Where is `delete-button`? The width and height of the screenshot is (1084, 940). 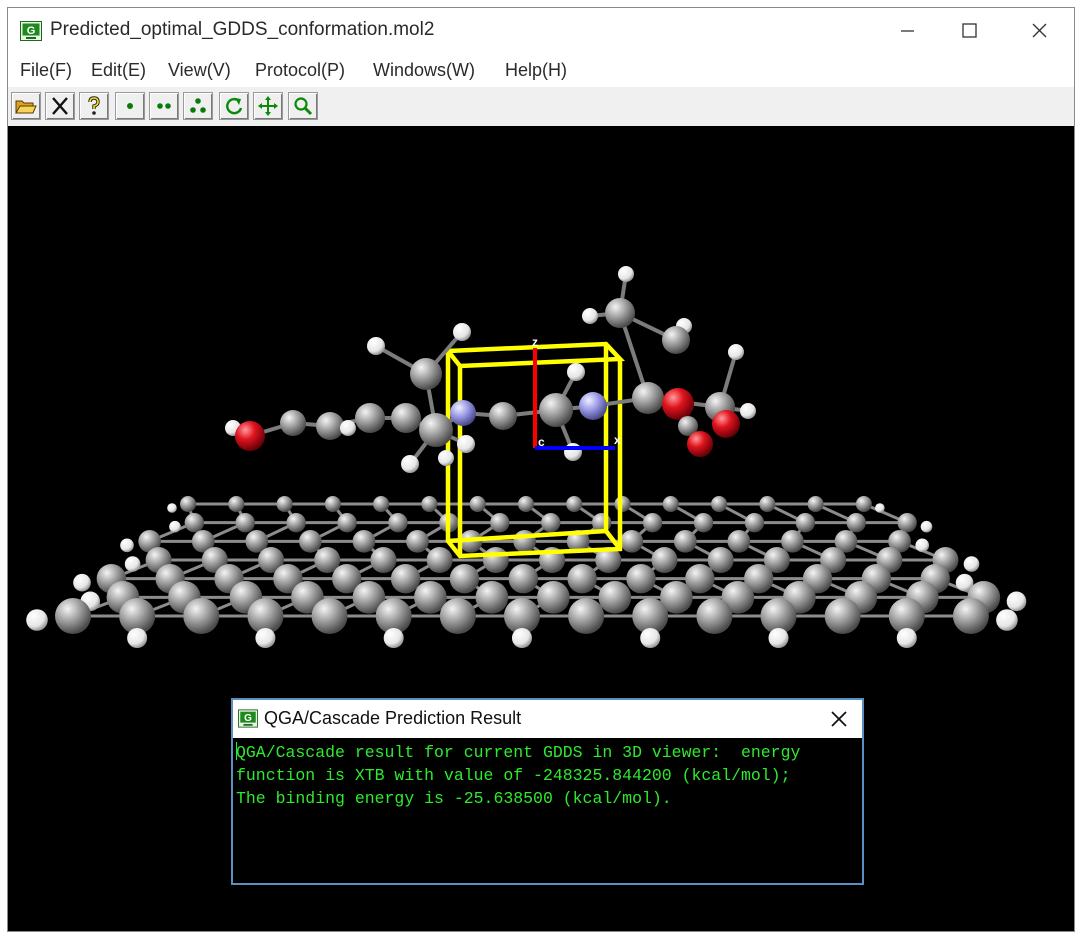
delete-button is located at coordinates (60, 106).